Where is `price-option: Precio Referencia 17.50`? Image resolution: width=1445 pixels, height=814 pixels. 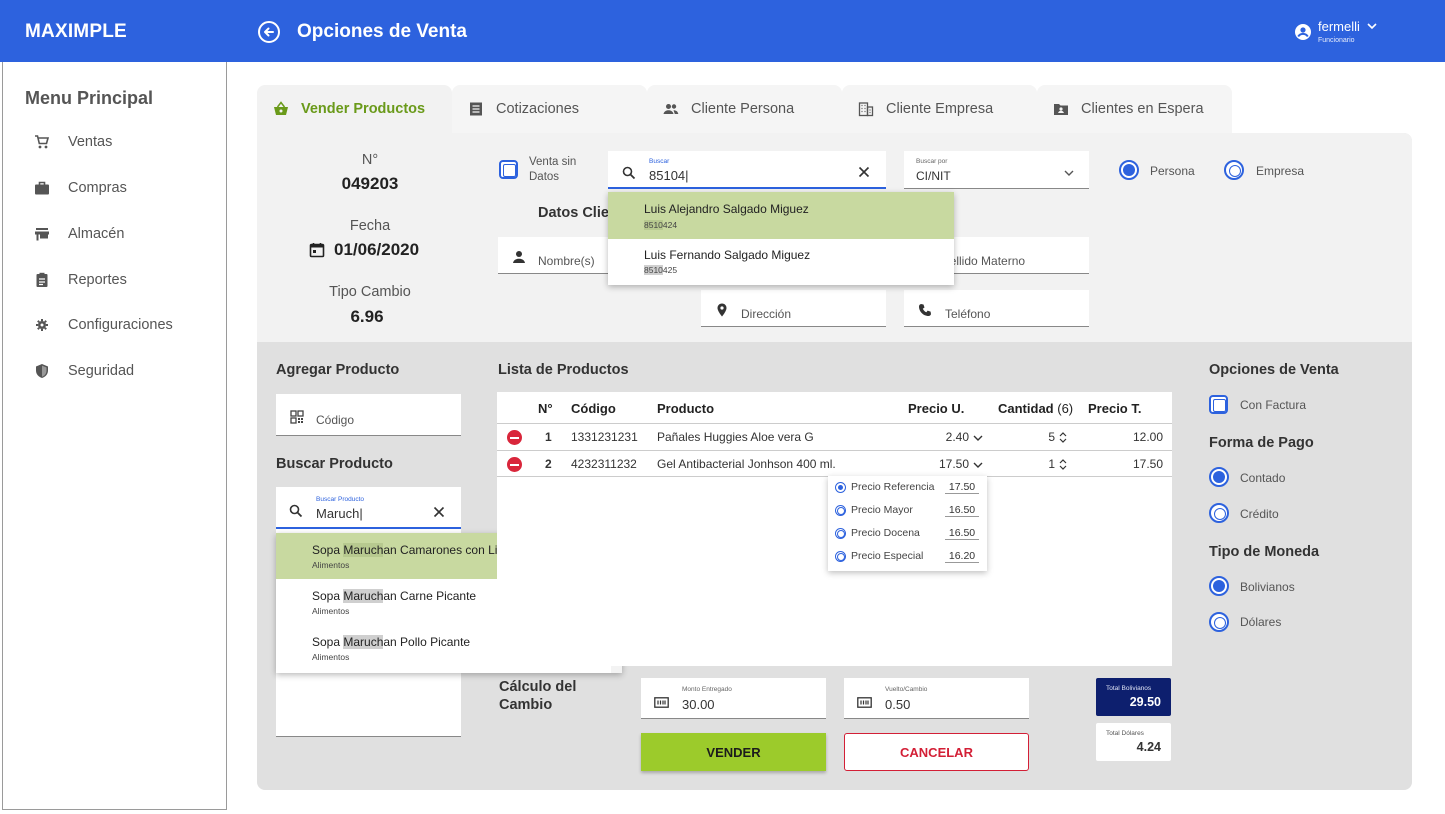
price-option: Precio Referencia 17.50 is located at coordinates (908, 488).